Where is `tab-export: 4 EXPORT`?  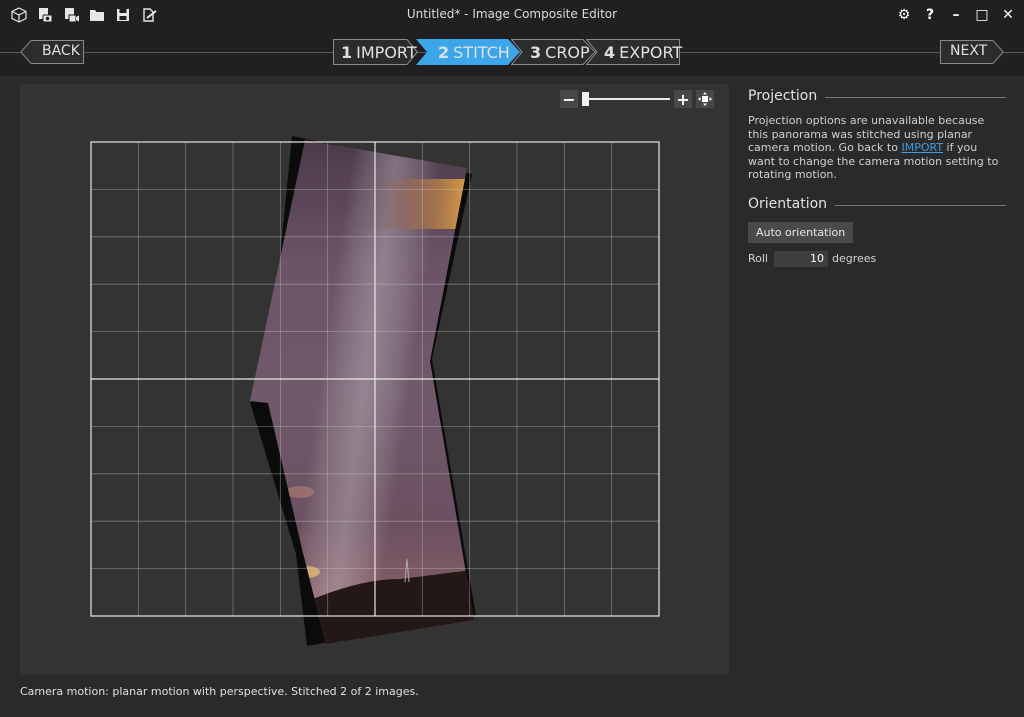
tab-export: 4 EXPORT is located at coordinates (634, 52).